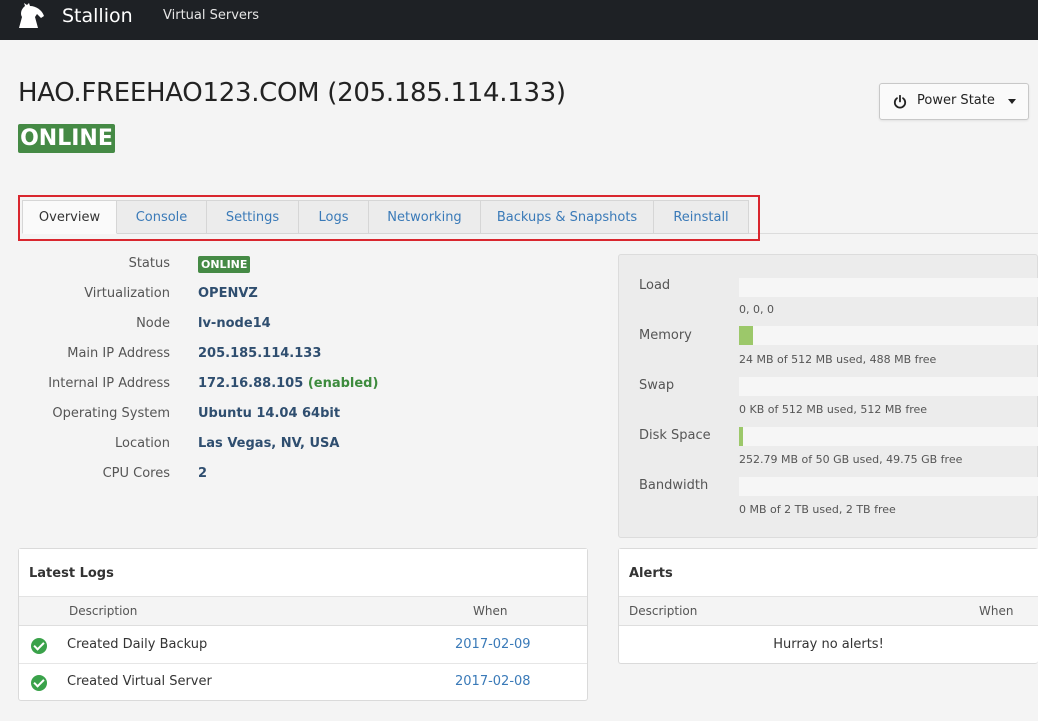 The image size is (1038, 721). What do you see at coordinates (1012, 101) in the screenshot?
I see `chevron-down-icon` at bounding box center [1012, 101].